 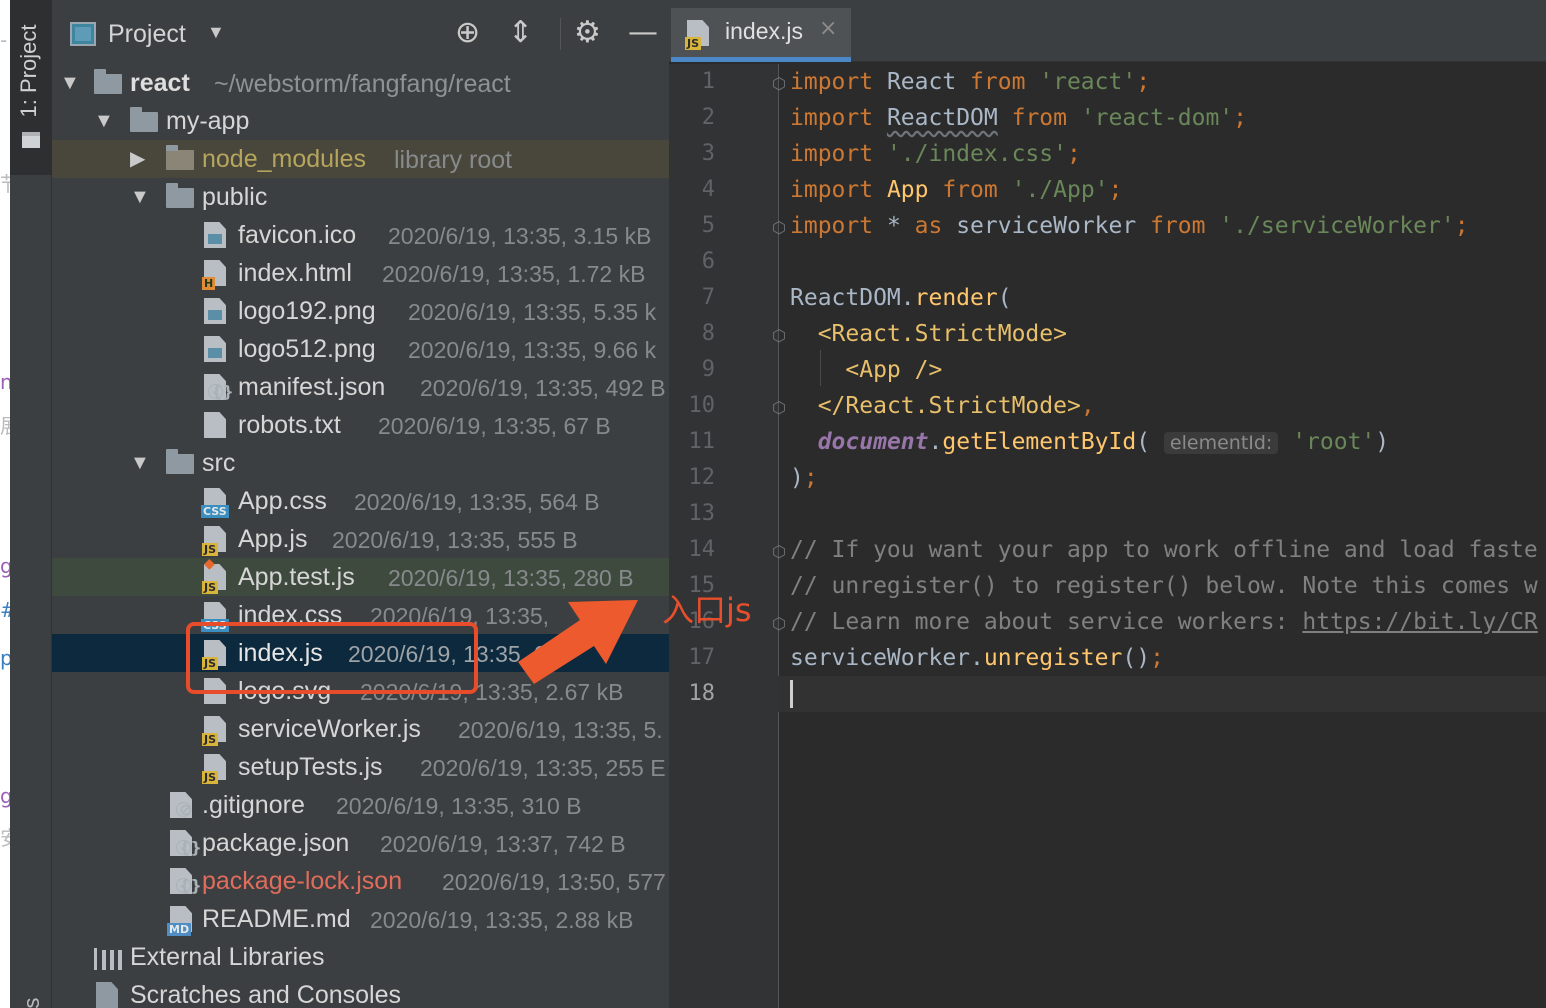 What do you see at coordinates (832, 118) in the screenshot?
I see `keyword: import` at bounding box center [832, 118].